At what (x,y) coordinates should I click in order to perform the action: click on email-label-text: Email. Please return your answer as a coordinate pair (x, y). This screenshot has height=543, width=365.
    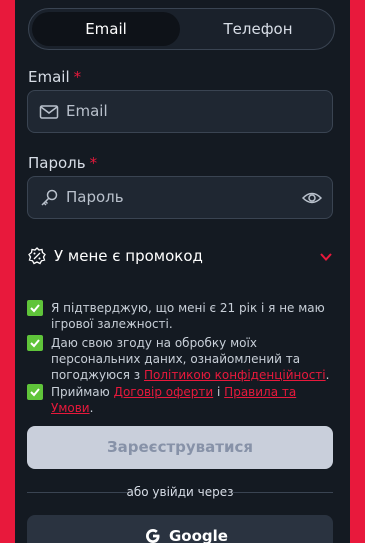
    Looking at the image, I should click on (49, 77).